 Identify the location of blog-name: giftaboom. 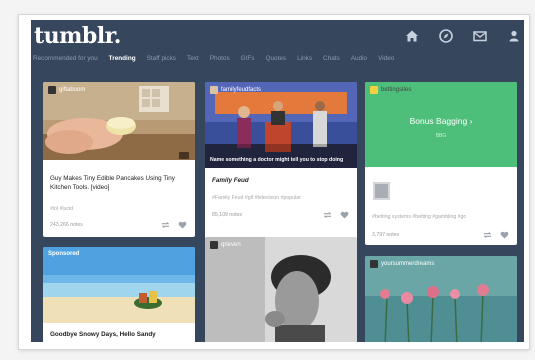
(72, 90).